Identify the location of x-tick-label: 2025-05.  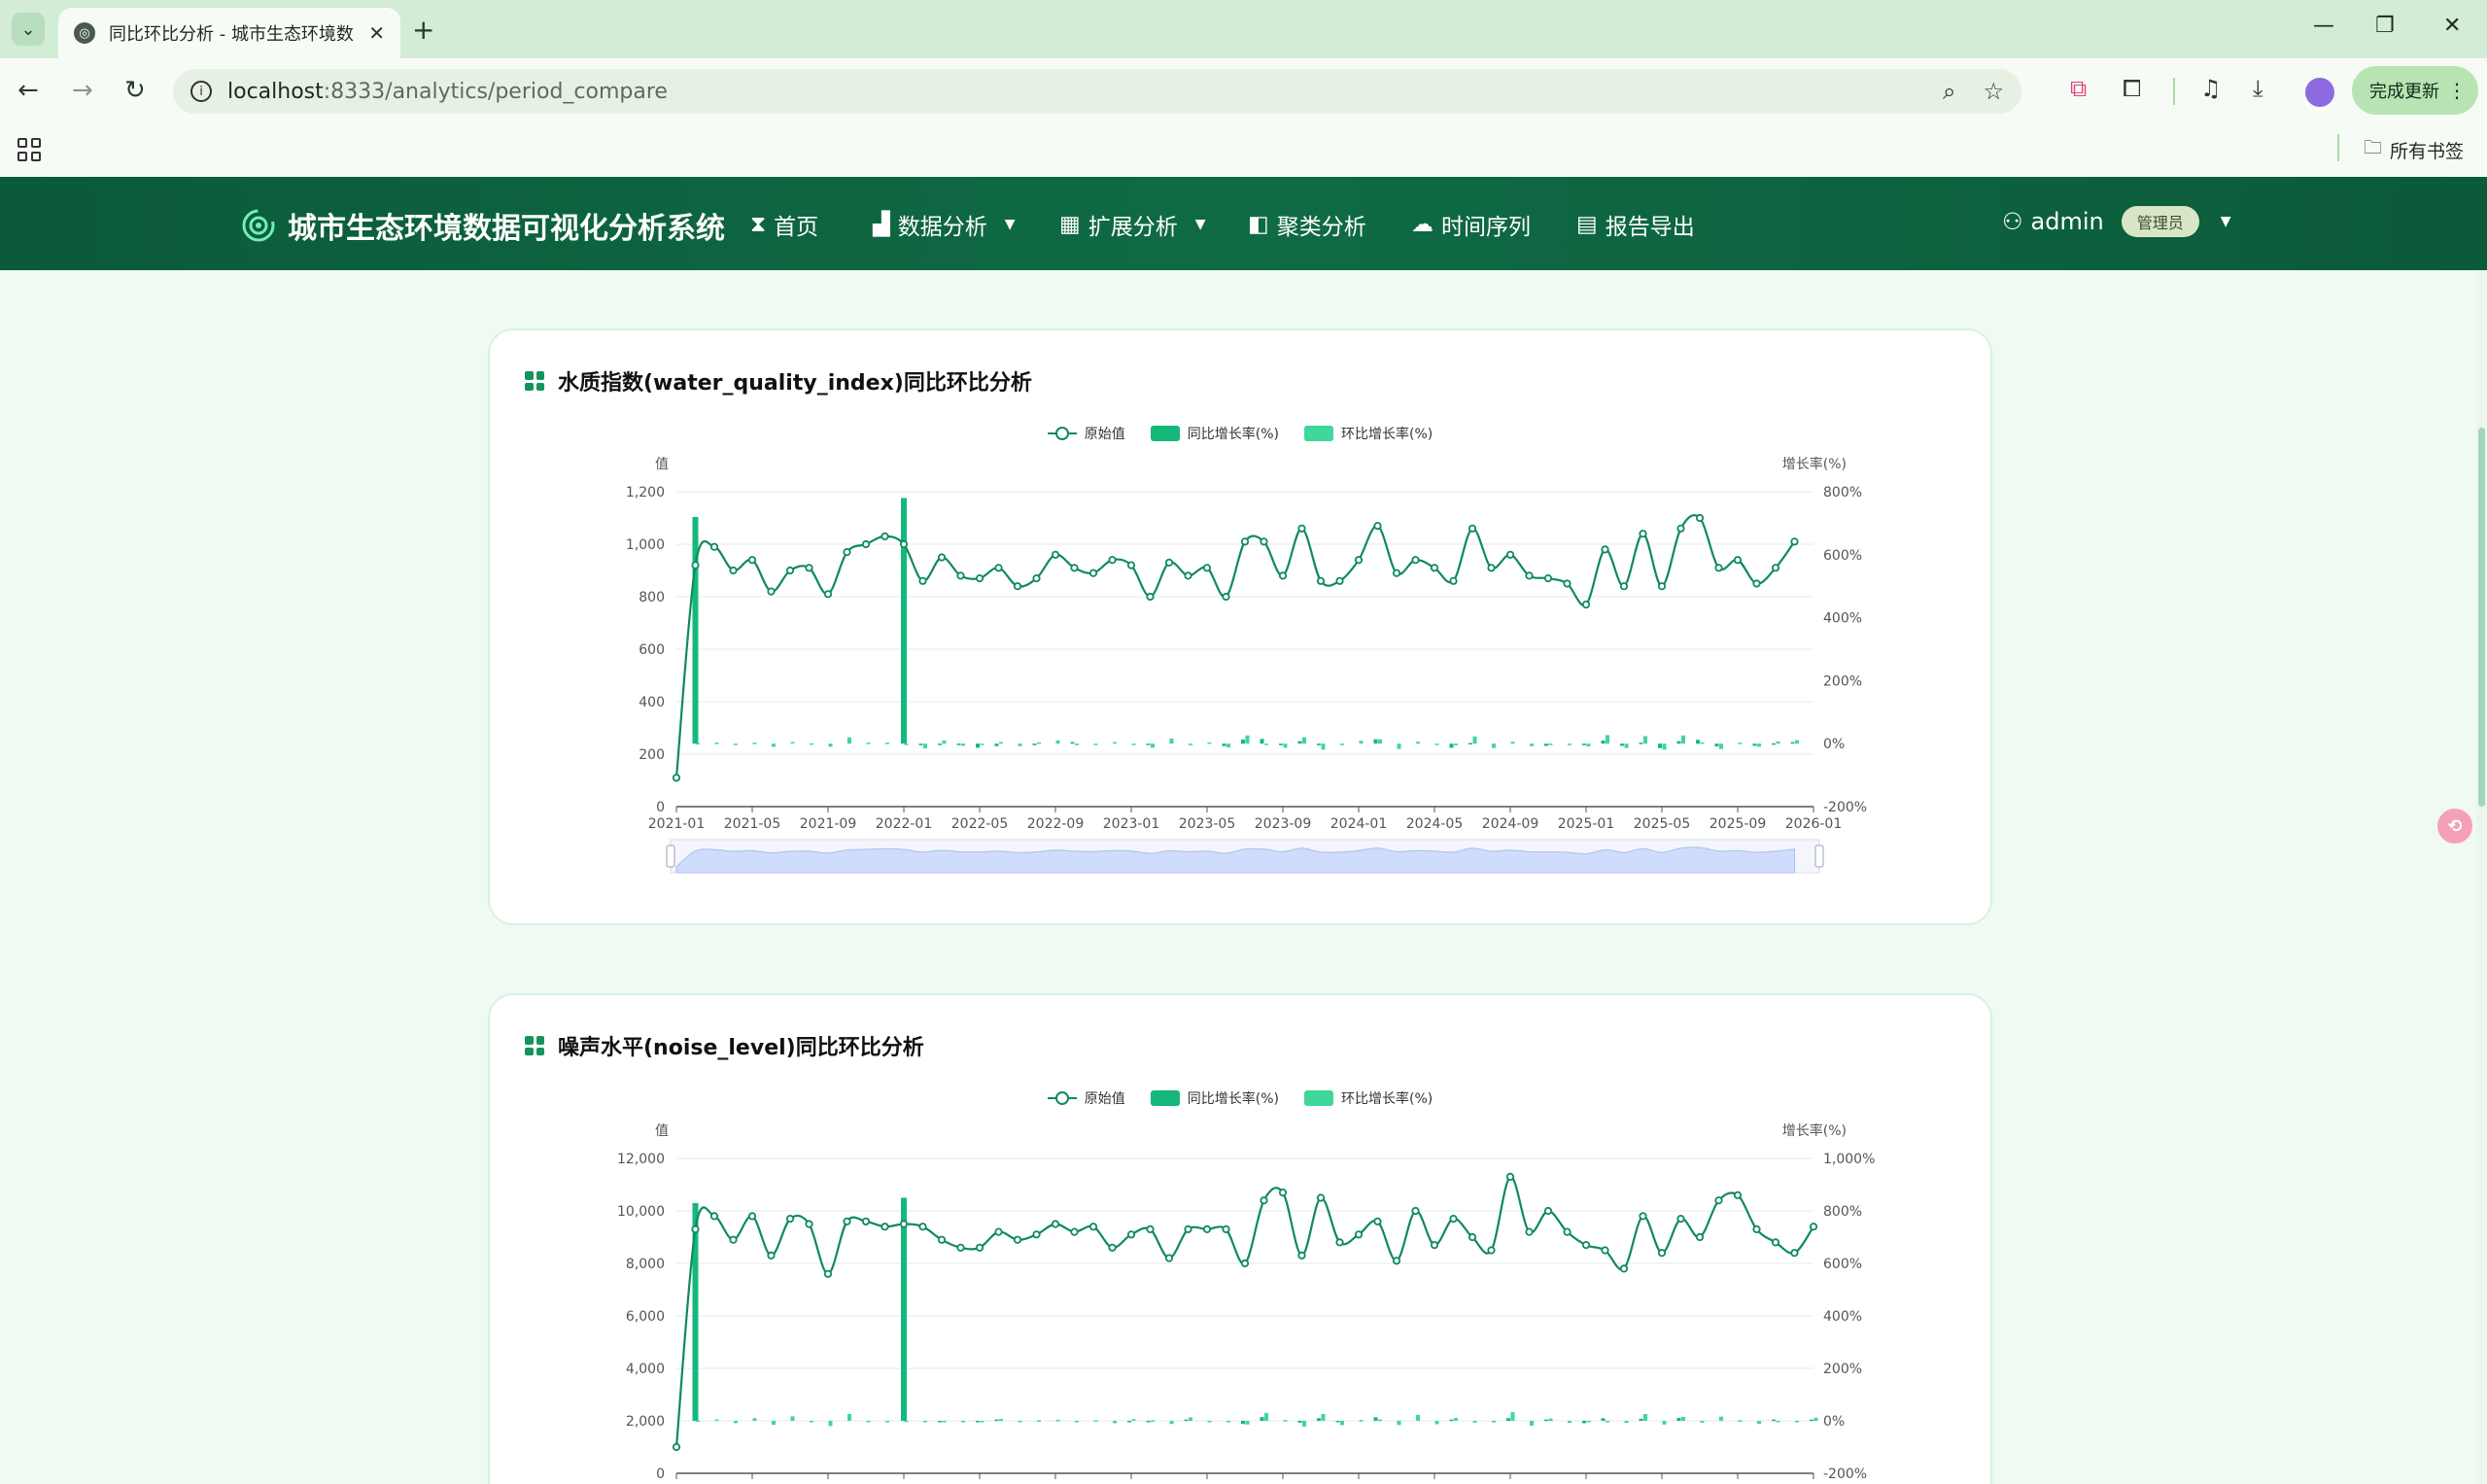
(1662, 824).